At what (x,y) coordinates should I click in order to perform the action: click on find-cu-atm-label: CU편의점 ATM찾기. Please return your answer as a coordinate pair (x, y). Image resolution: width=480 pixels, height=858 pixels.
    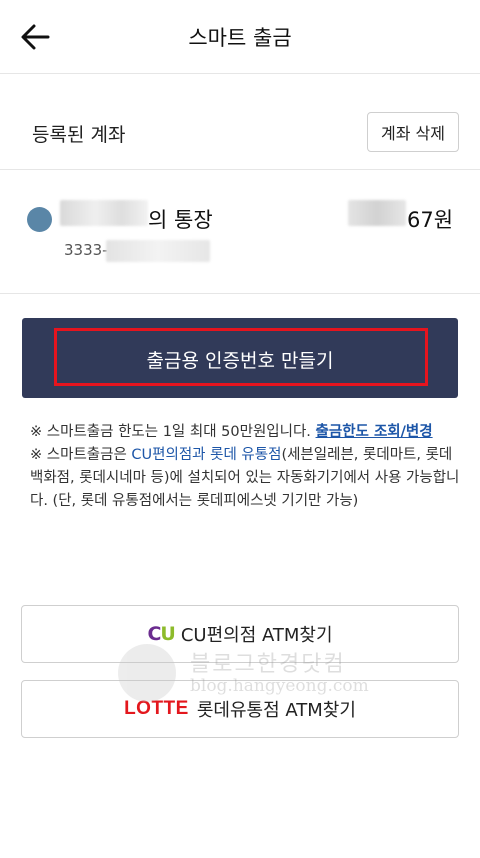
    Looking at the image, I should click on (256, 635).